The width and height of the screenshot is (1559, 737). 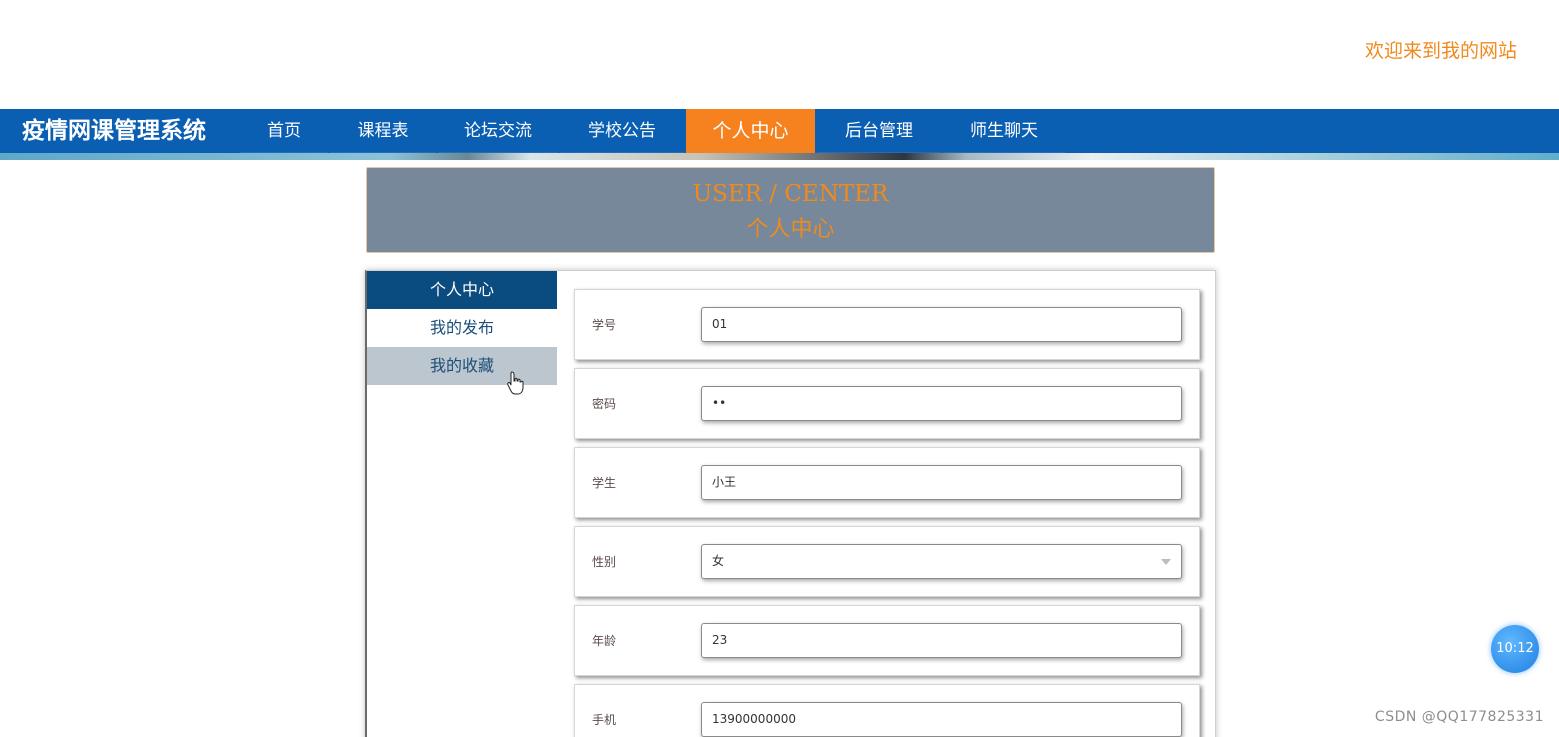 I want to click on nav-item-notice: 学校公告, so click(x=622, y=131).